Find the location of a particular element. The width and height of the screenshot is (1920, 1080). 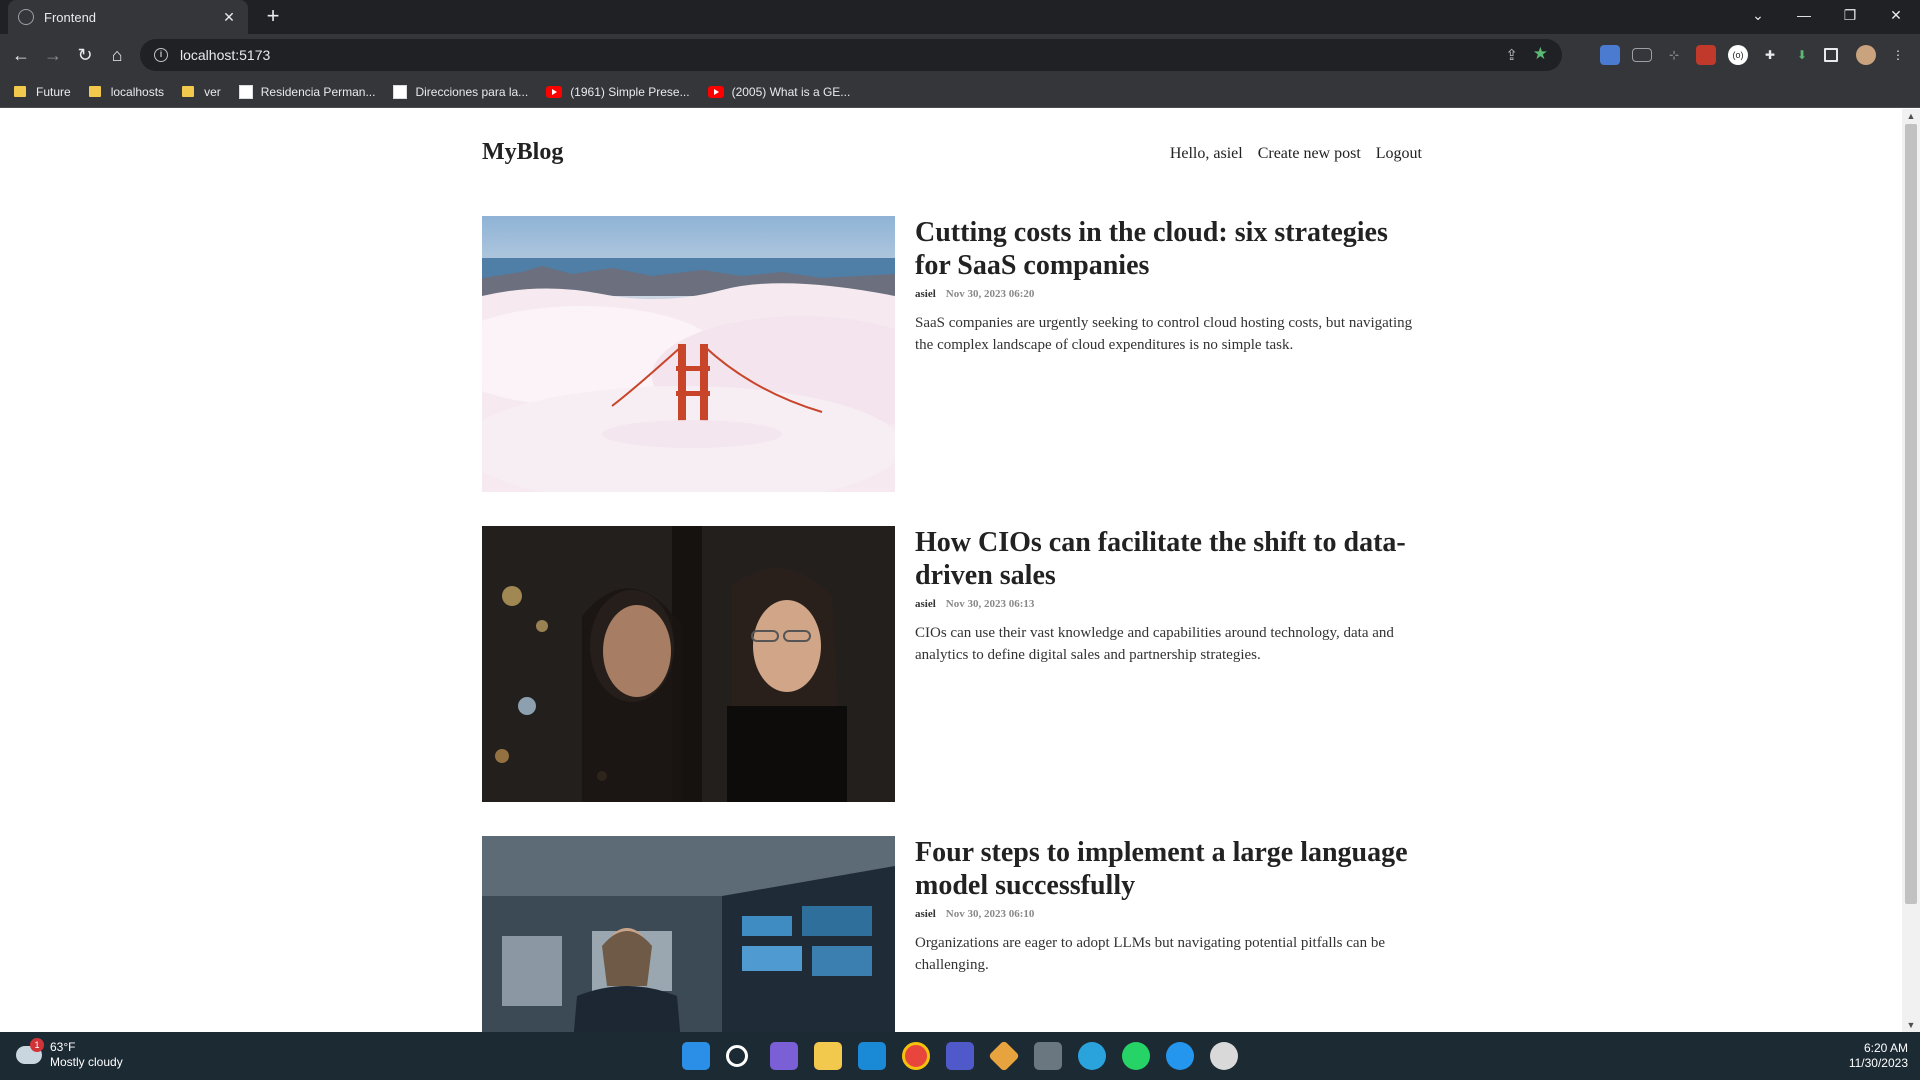

forward-button: → is located at coordinates (53, 55).